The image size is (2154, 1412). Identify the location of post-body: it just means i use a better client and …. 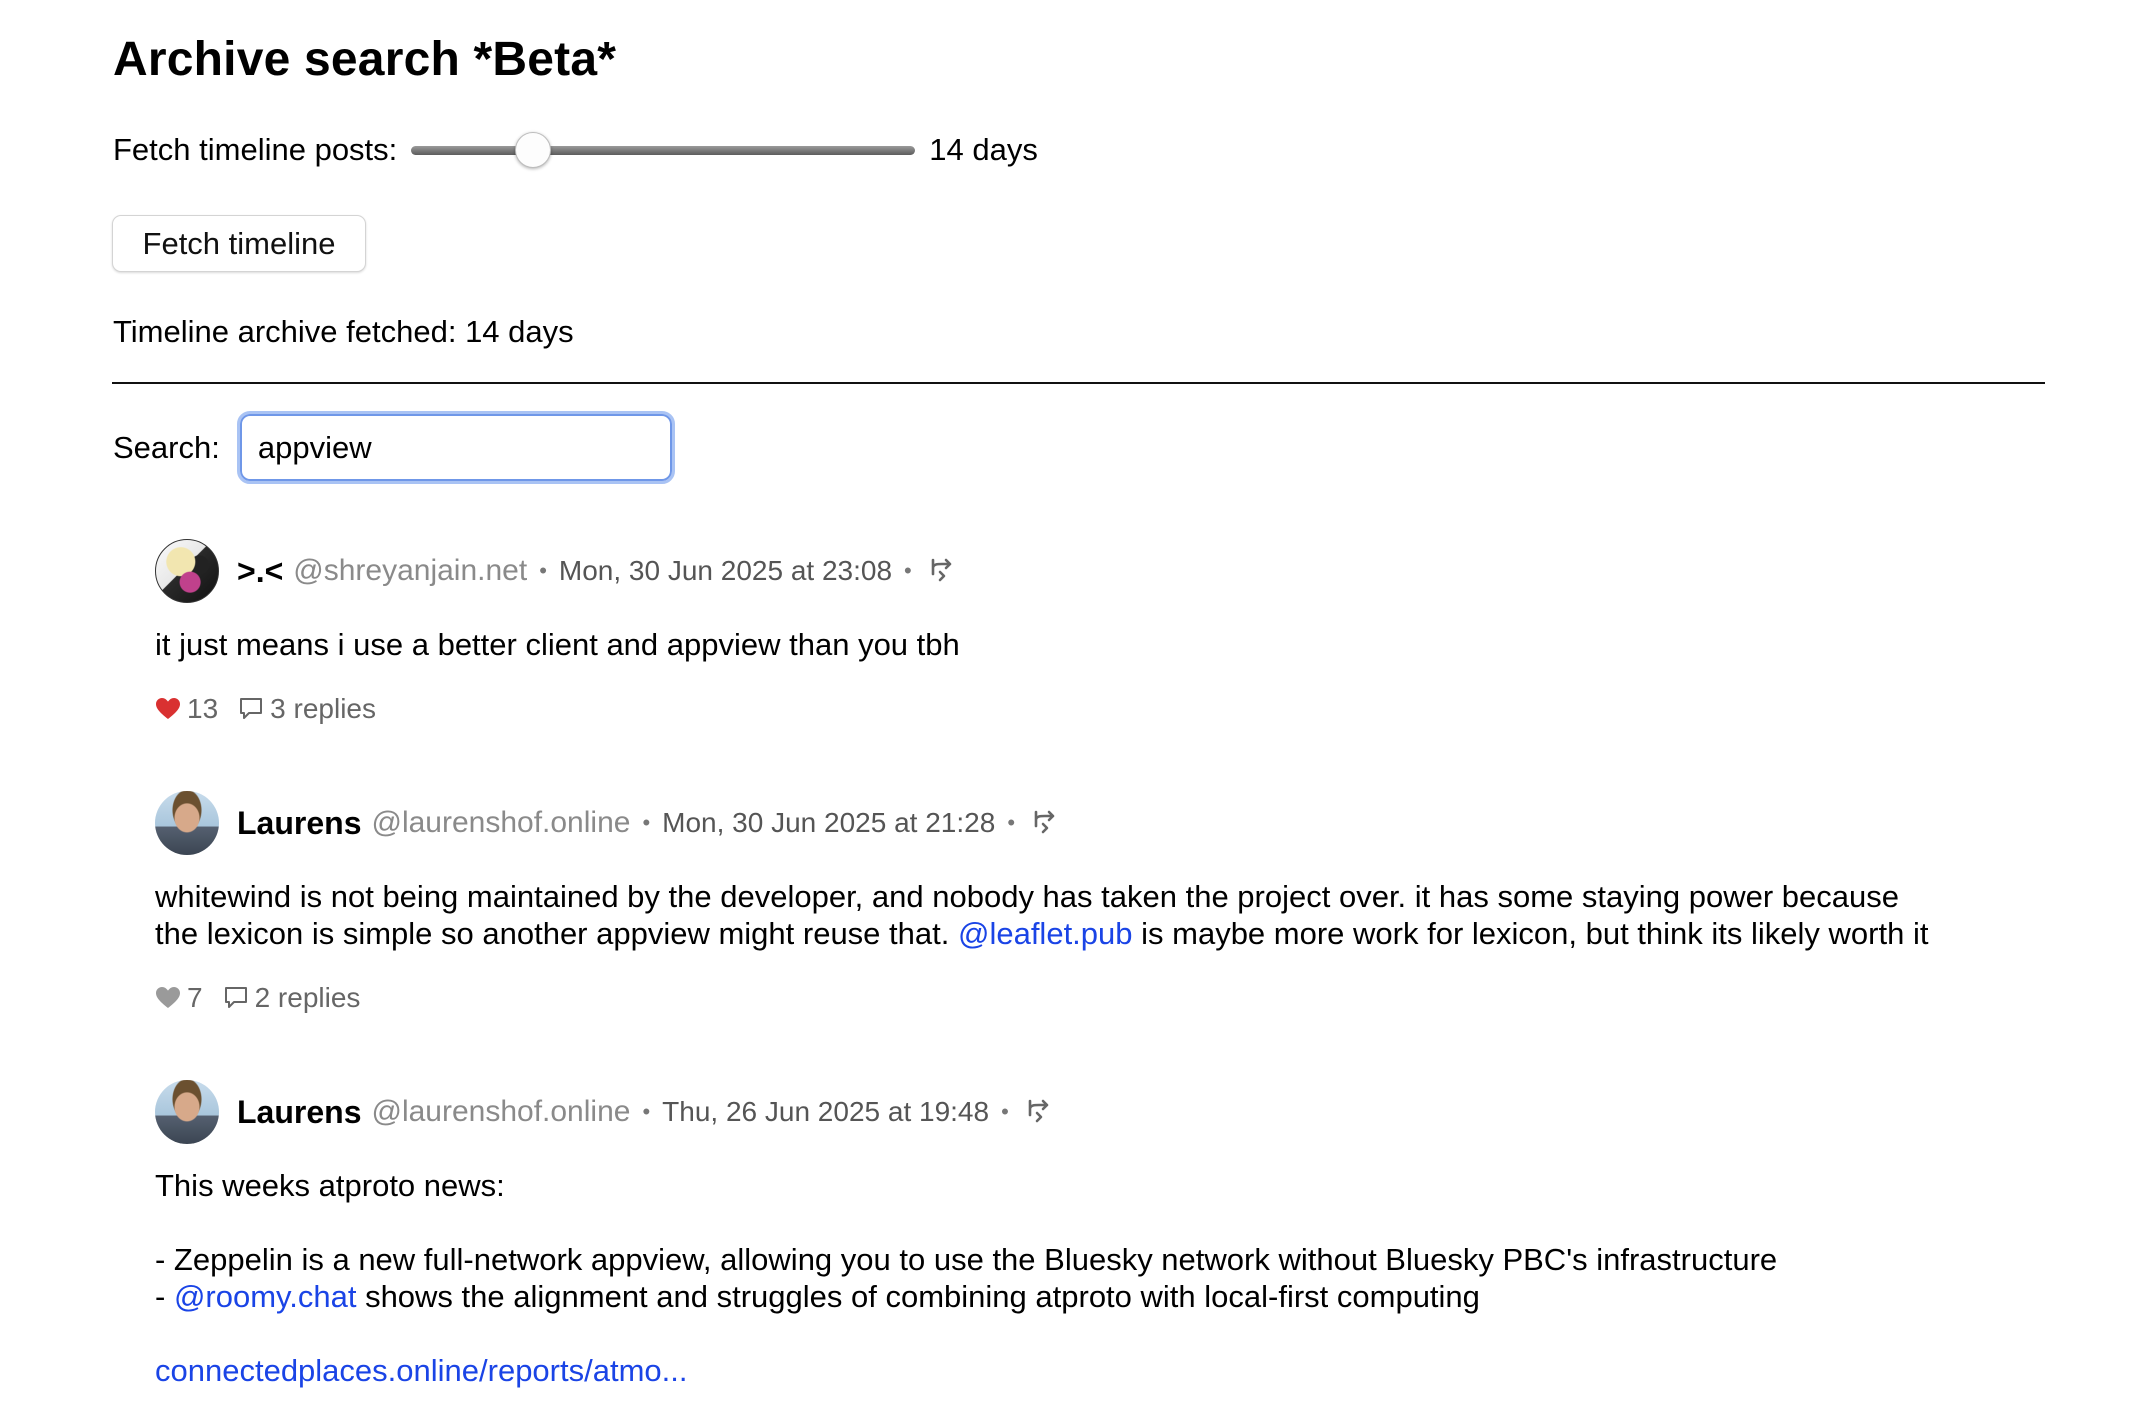
(557, 644).